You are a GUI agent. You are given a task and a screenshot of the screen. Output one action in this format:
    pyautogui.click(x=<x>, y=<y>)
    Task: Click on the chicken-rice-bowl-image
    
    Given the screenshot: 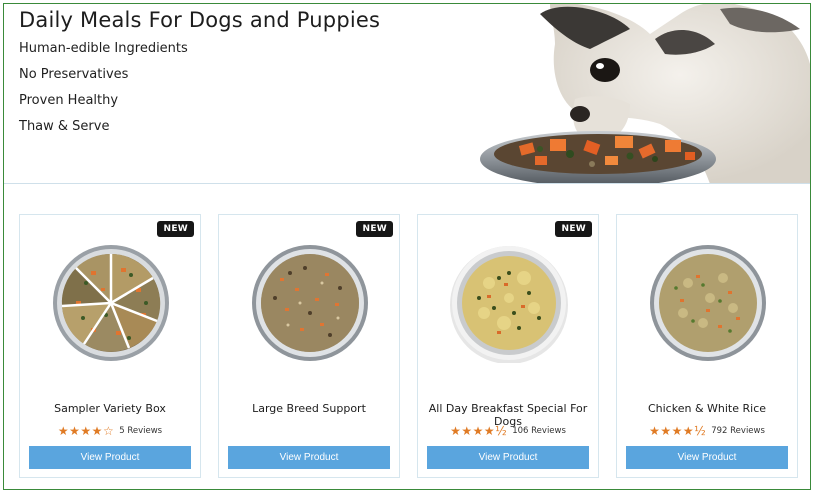 What is the action you would take?
    pyautogui.click(x=708, y=303)
    